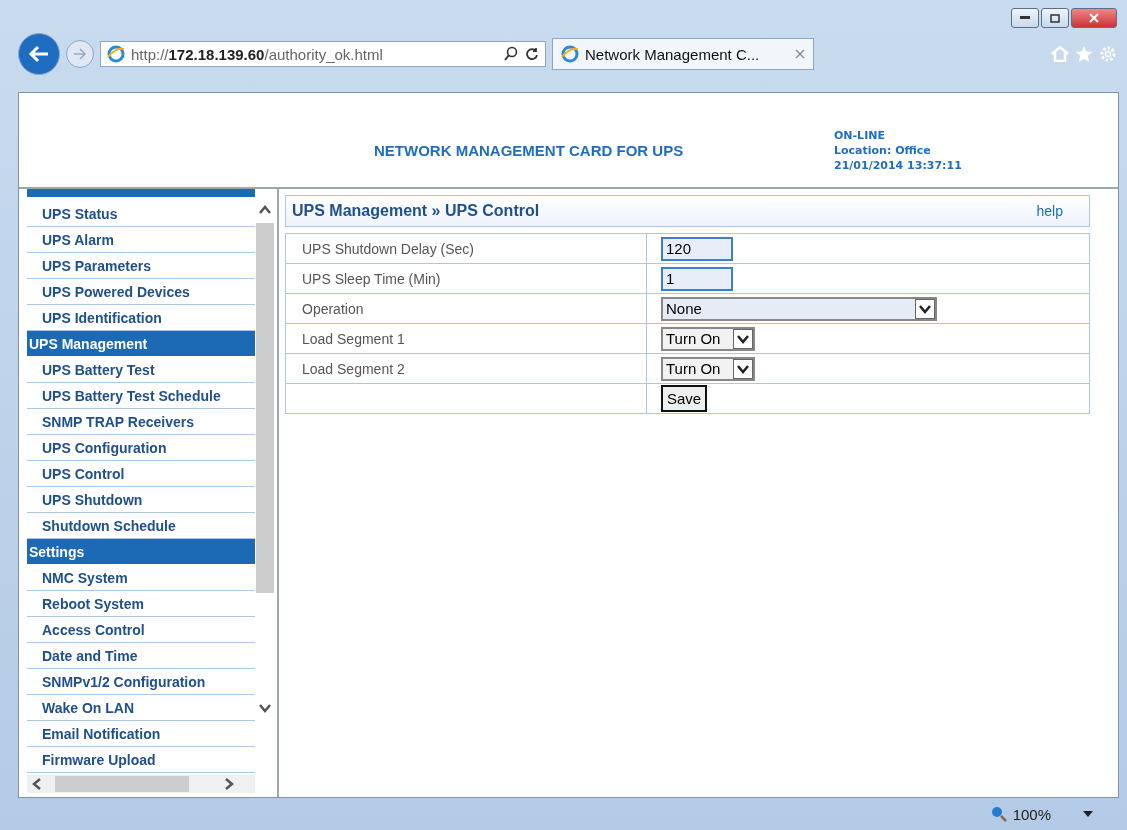 The image size is (1127, 830). What do you see at coordinates (333, 308) in the screenshot?
I see `field-label: Operation` at bounding box center [333, 308].